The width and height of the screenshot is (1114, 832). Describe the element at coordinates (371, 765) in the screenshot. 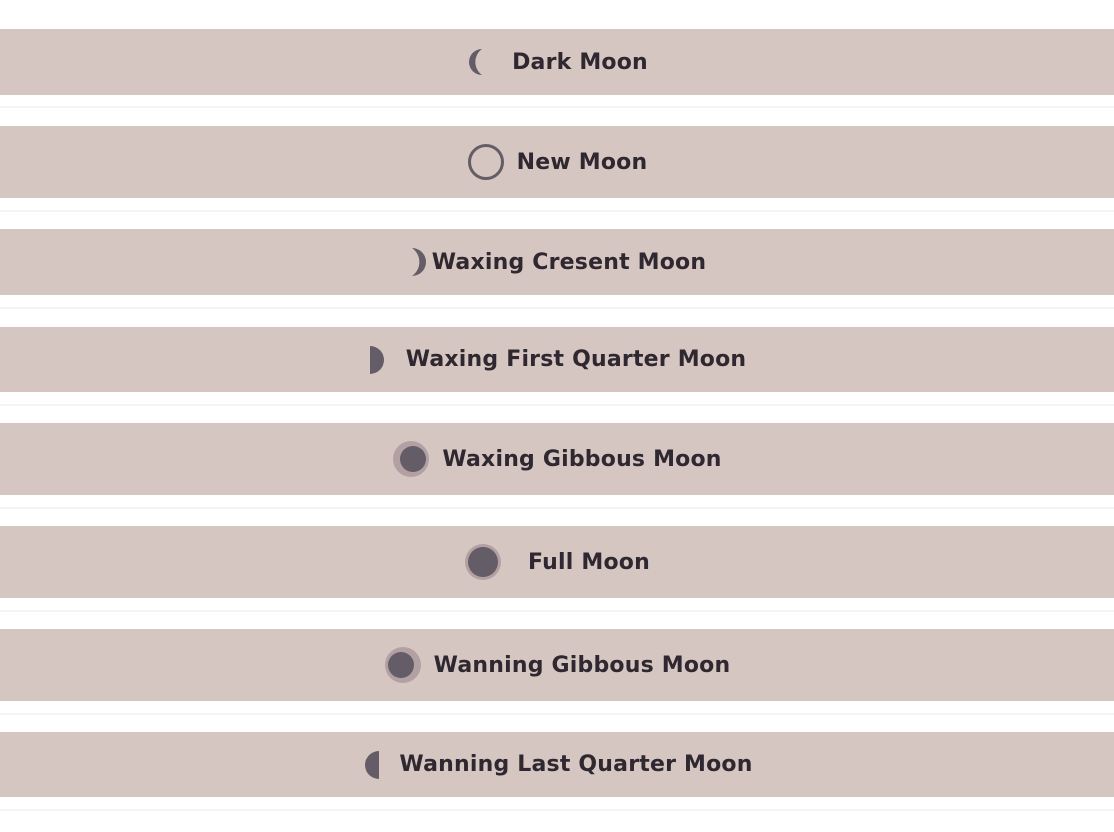

I see `last-quarter-moon-icon` at that location.